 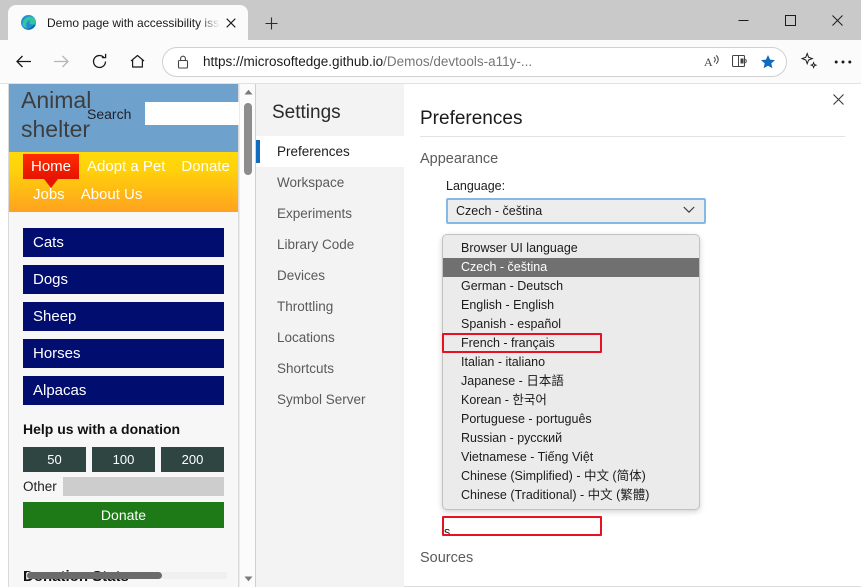 I want to click on list-item: Cats, so click(x=123, y=242).